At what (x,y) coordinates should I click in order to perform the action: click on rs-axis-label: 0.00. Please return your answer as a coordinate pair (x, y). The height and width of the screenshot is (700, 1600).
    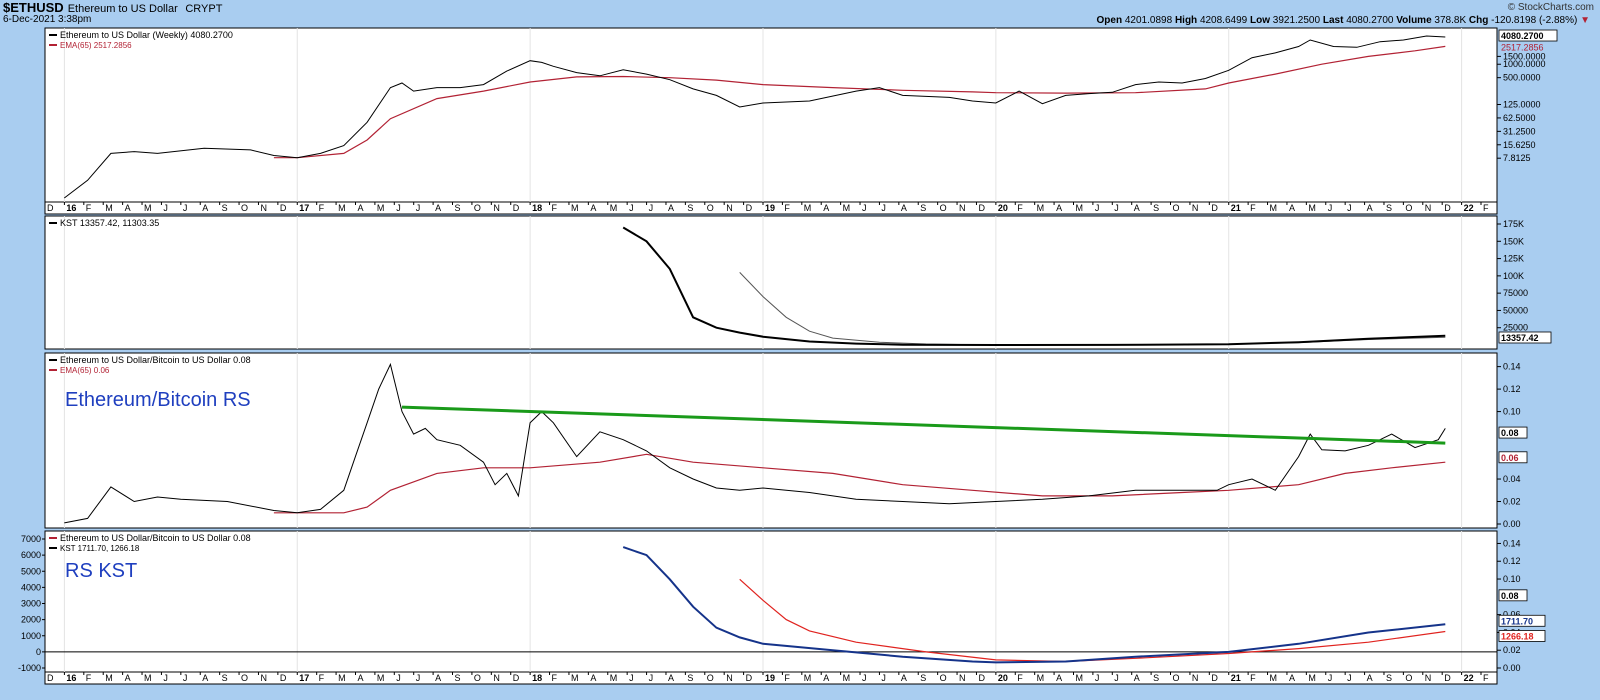
    Looking at the image, I should click on (1512, 524).